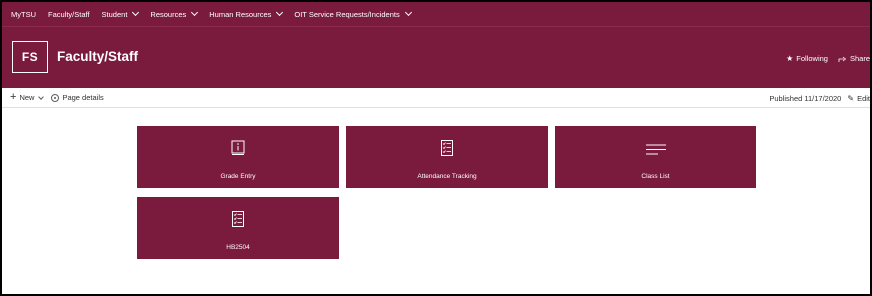 The image size is (872, 296). I want to click on page-details-label: Page details, so click(83, 97).